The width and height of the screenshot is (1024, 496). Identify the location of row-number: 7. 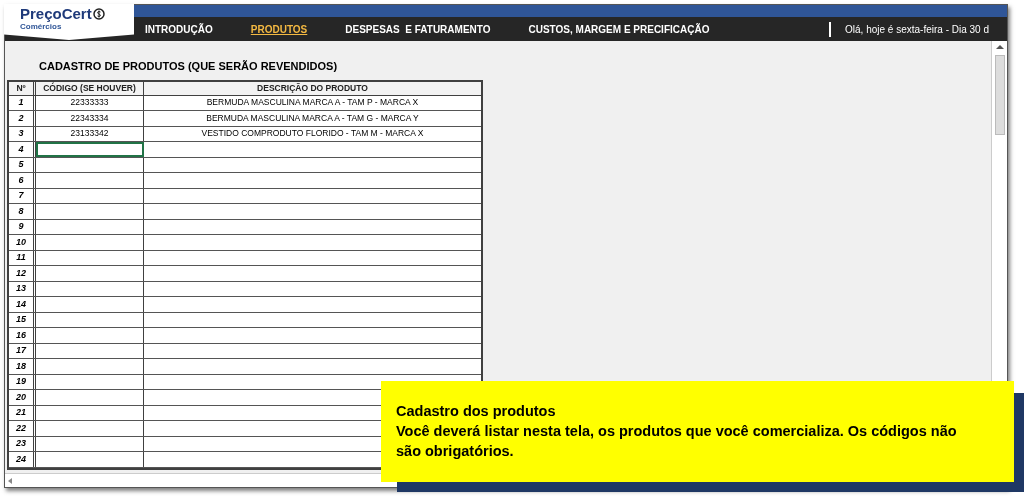
(22, 195).